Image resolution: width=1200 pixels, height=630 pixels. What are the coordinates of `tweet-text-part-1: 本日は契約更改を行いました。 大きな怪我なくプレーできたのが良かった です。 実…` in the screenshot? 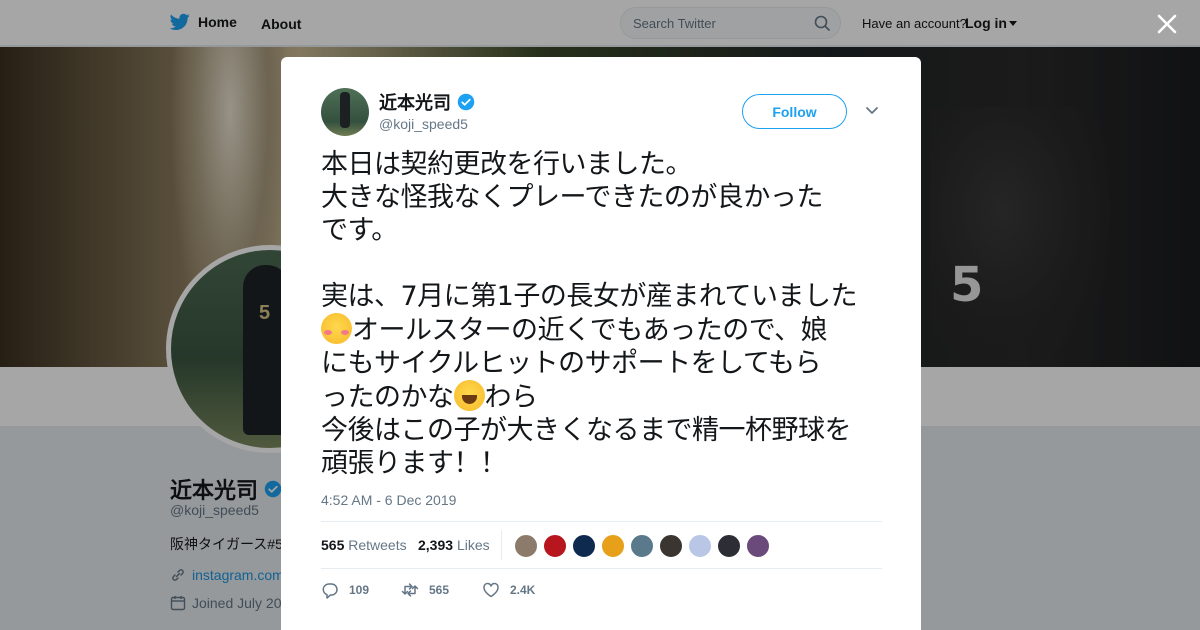 It's located at (589, 230).